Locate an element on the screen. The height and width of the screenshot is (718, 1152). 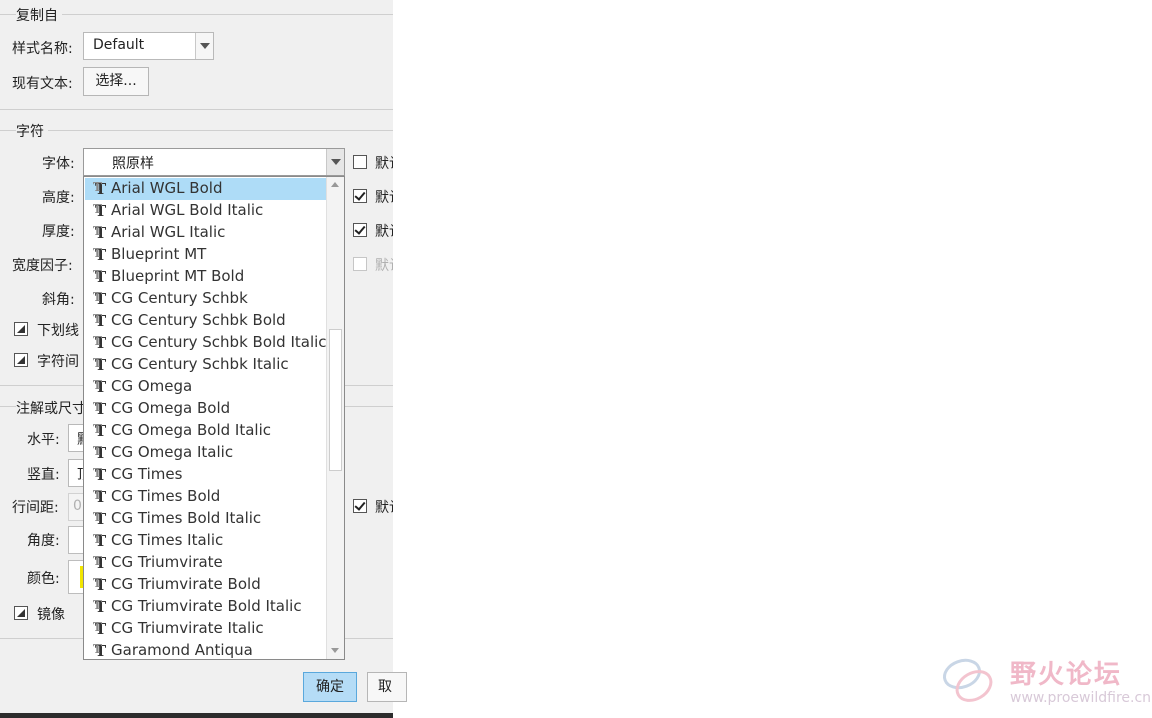
font-list-scrollbar is located at coordinates (335, 418).